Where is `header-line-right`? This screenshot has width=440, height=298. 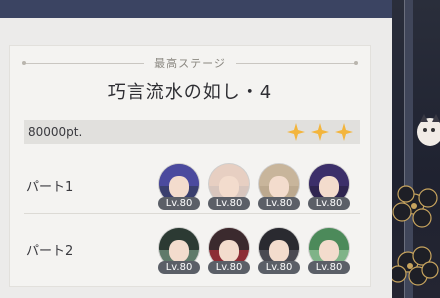
header-line-right is located at coordinates (297, 62).